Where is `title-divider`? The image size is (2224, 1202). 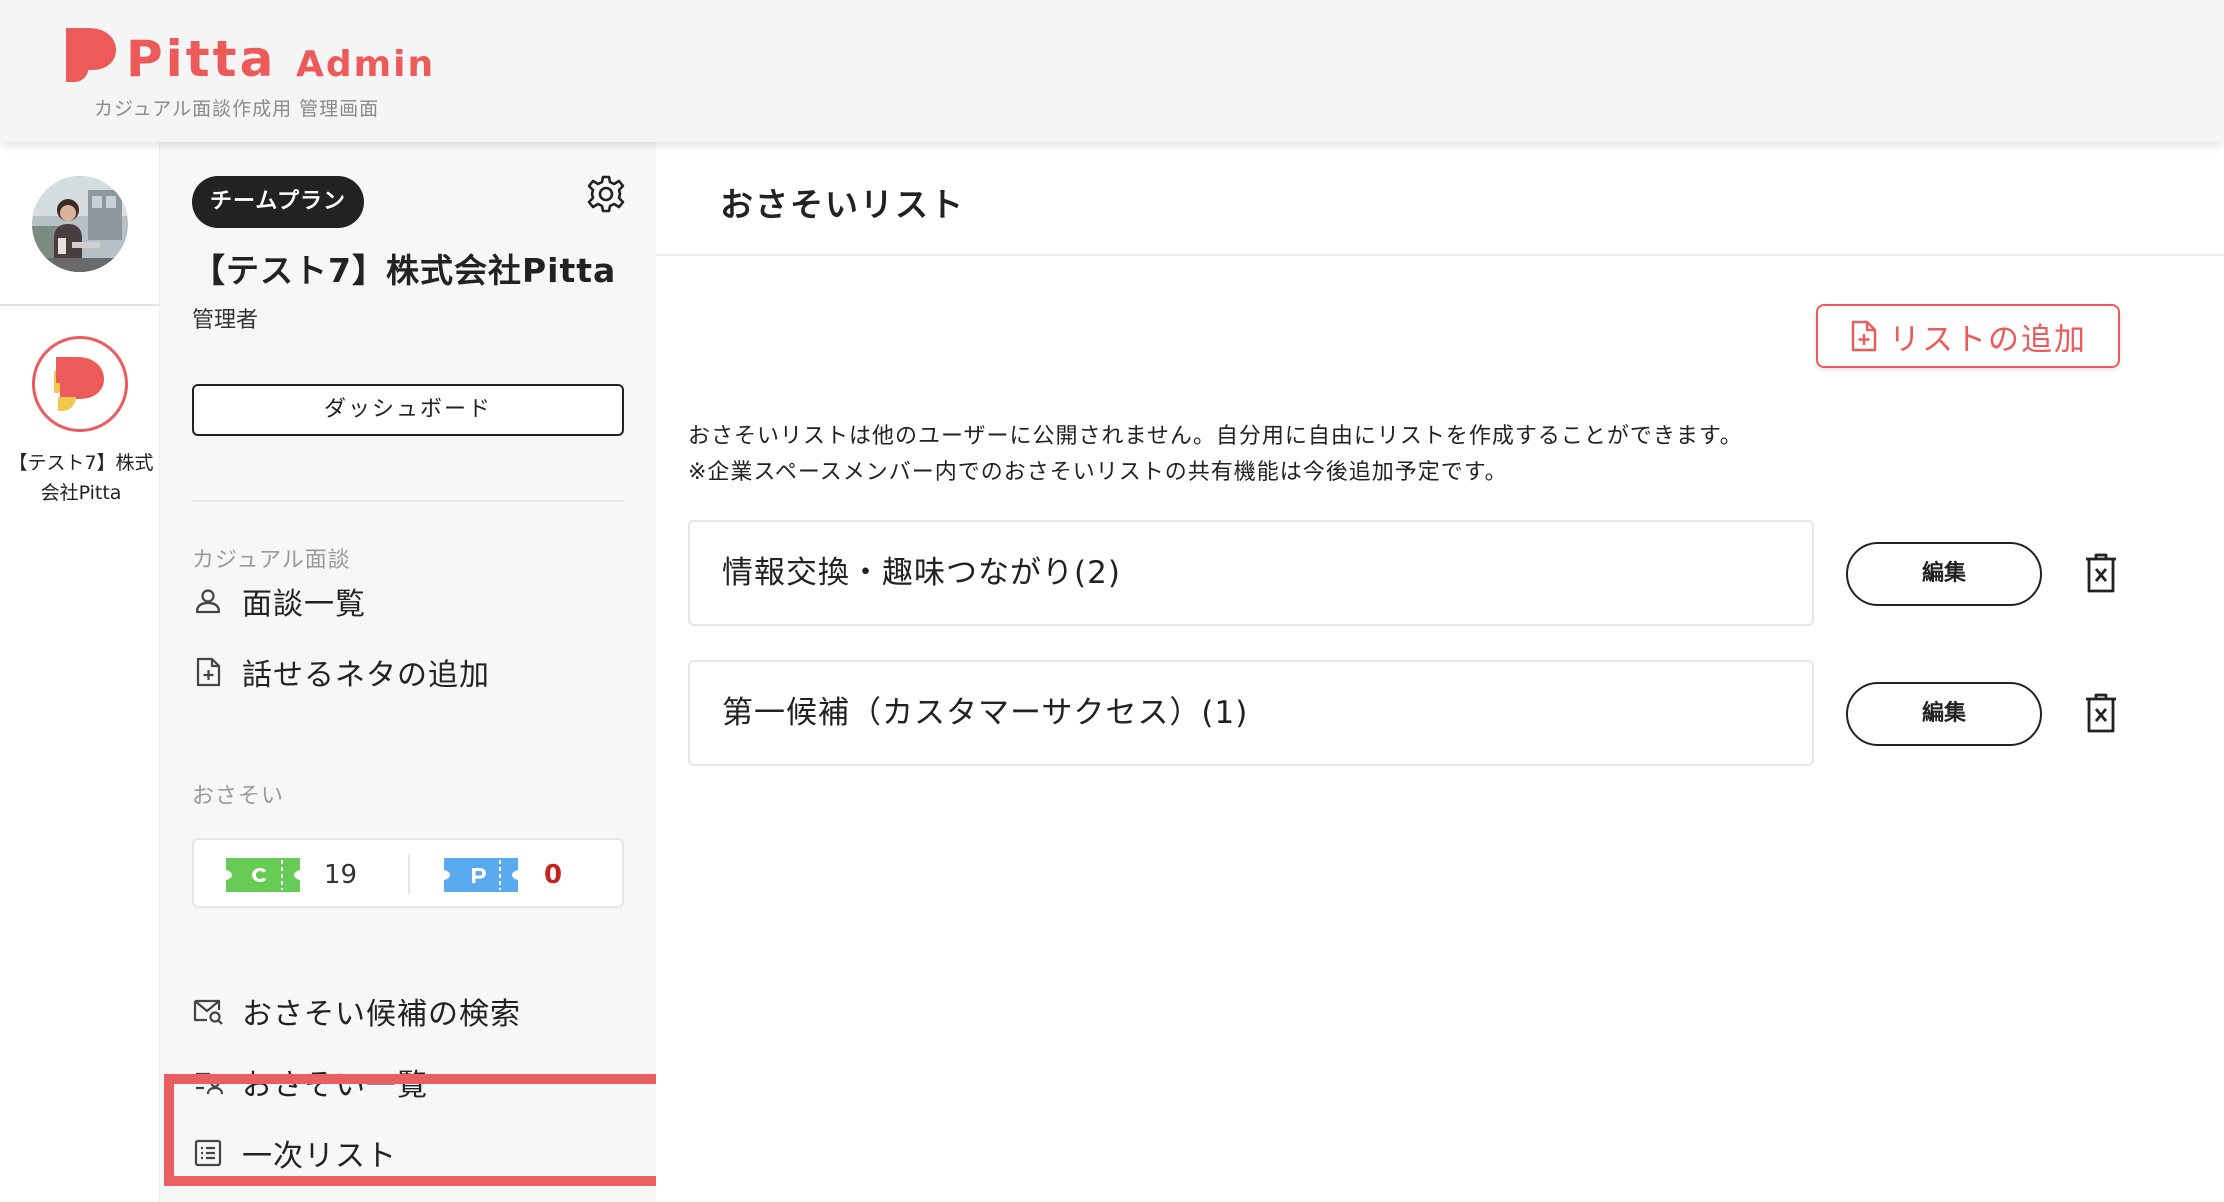
title-divider is located at coordinates (1440, 255).